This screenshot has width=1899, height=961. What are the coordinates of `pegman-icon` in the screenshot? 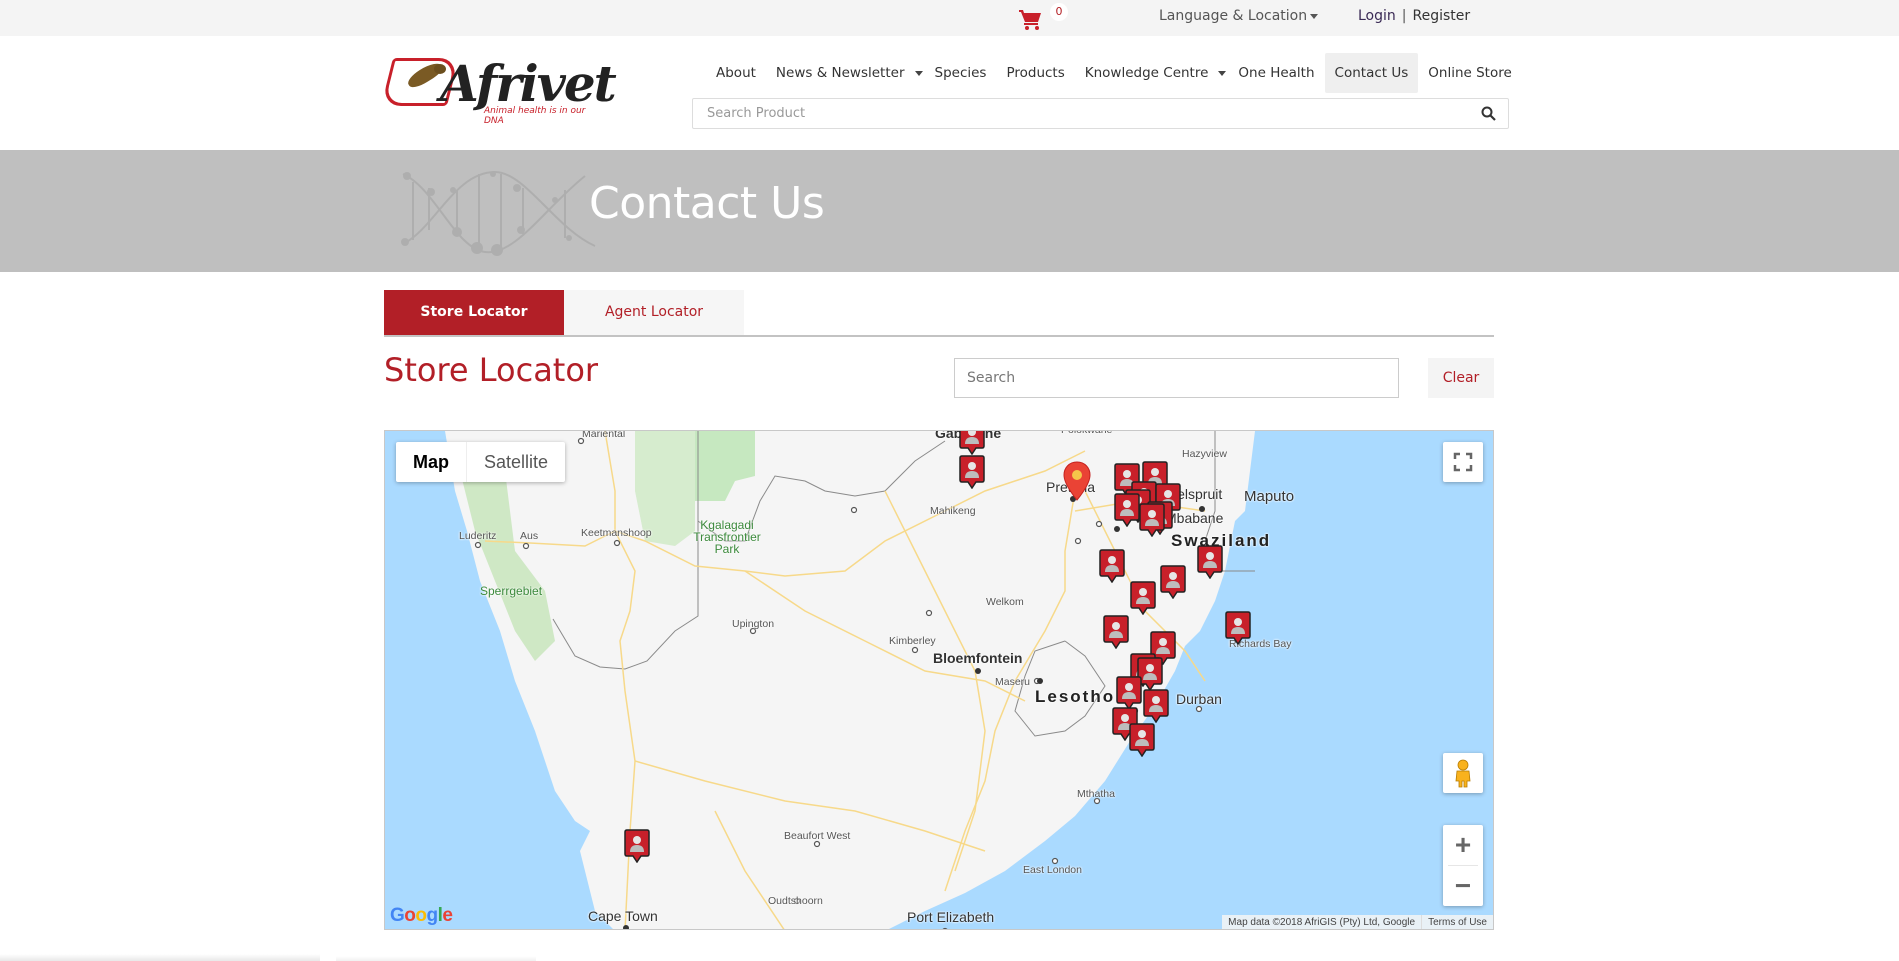 It's located at (1463, 773).